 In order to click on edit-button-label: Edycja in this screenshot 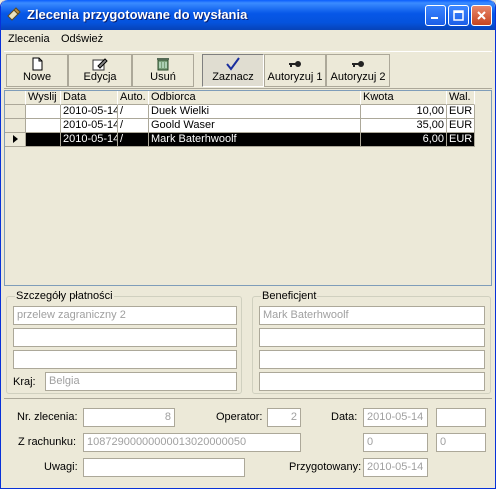, I will do `click(100, 77)`.